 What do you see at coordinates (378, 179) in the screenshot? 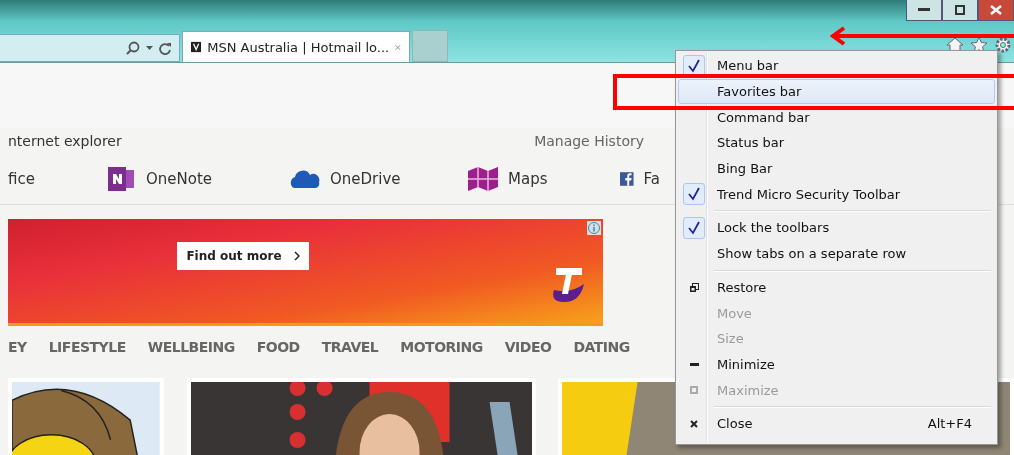
I see `app-link: OneDrive` at bounding box center [378, 179].